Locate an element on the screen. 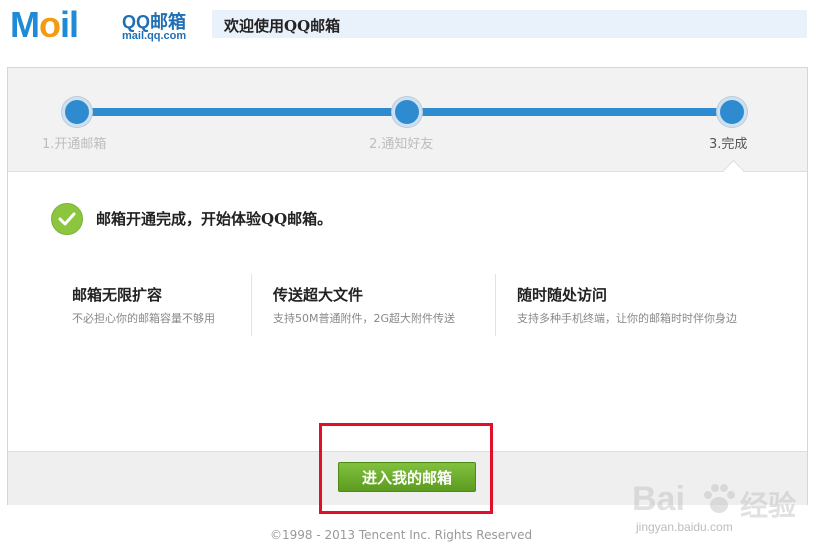 Image resolution: width=822 pixels, height=557 pixels. logo-domain: mail.qq.com is located at coordinates (154, 36).